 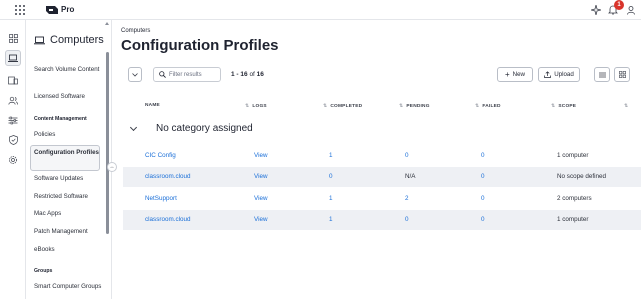 I want to click on sidebar-item-search-volume-content: Search Volume Content, so click(x=68, y=70).